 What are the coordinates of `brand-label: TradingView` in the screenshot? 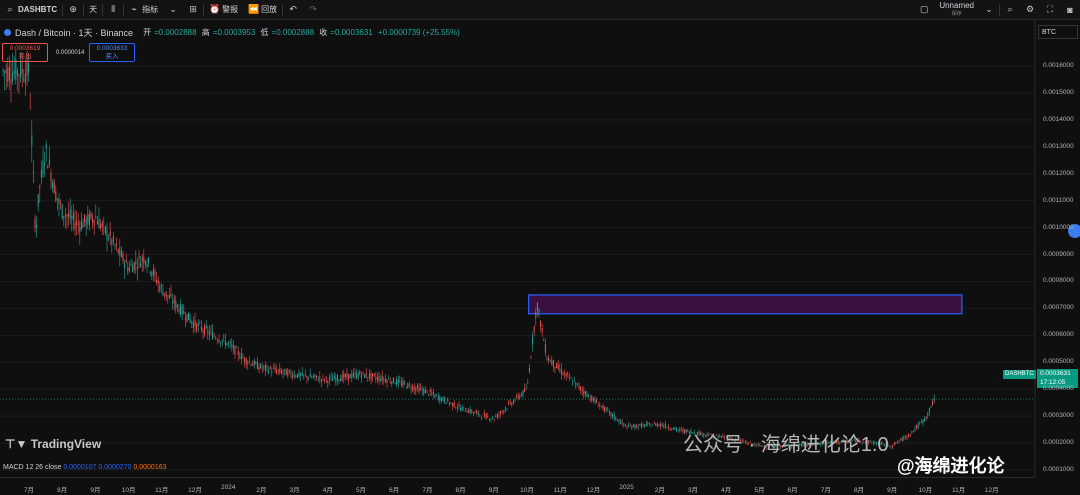 It's located at (66, 444).